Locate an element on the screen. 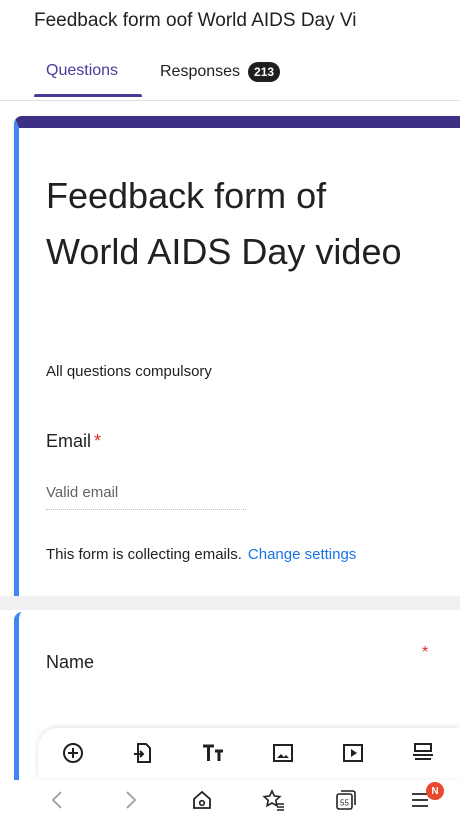 The width and height of the screenshot is (460, 819). form-builder-toolbar is located at coordinates (249, 753).